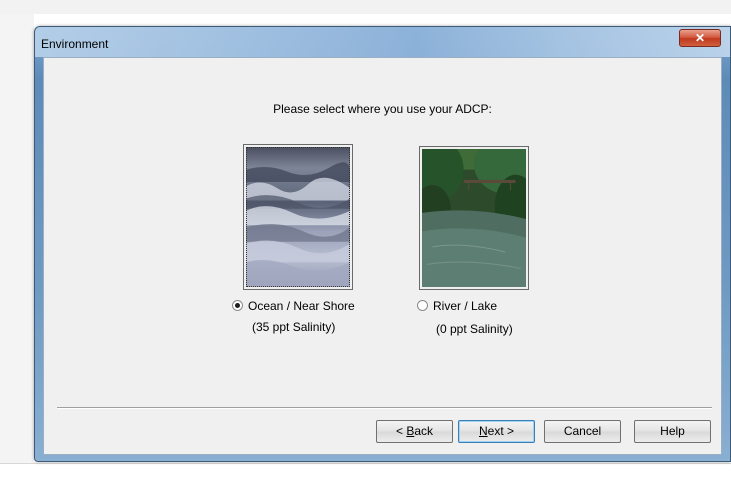 The height and width of the screenshot is (484, 731). What do you see at coordinates (422, 305) in the screenshot?
I see `river-radio-button` at bounding box center [422, 305].